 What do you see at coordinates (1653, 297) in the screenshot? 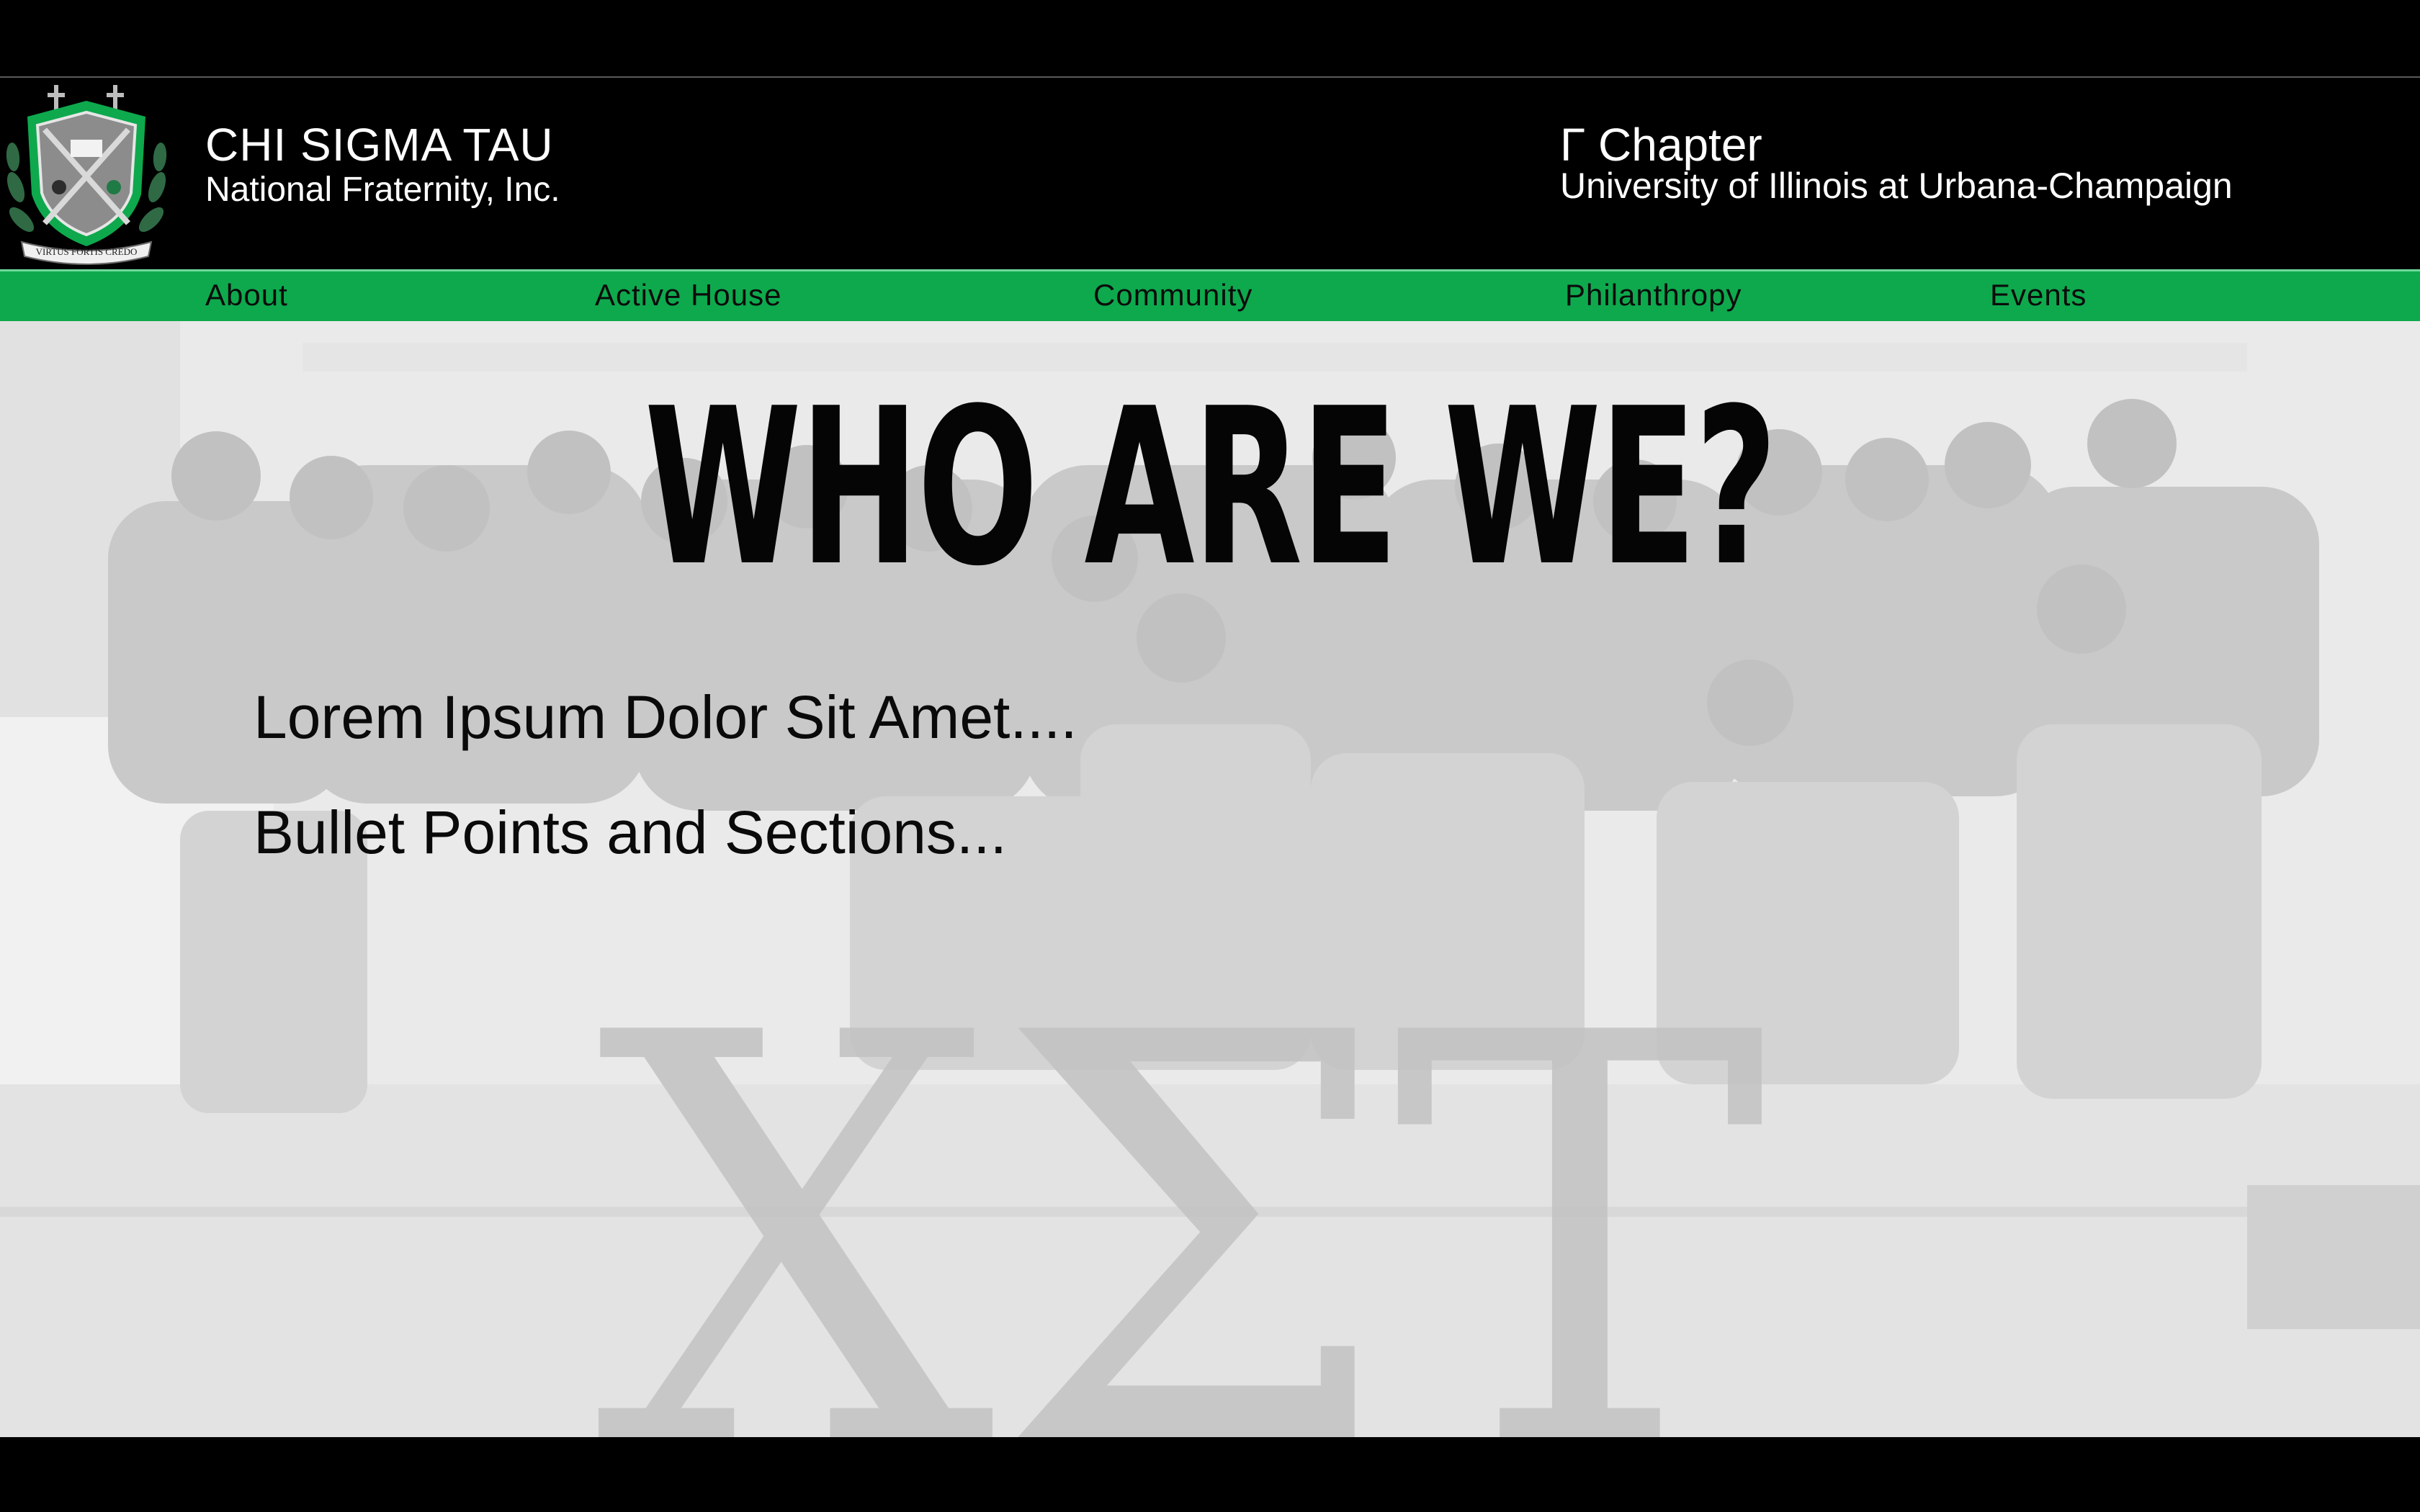
I see `nav-item-philanthropy: Philanthropy` at bounding box center [1653, 297].